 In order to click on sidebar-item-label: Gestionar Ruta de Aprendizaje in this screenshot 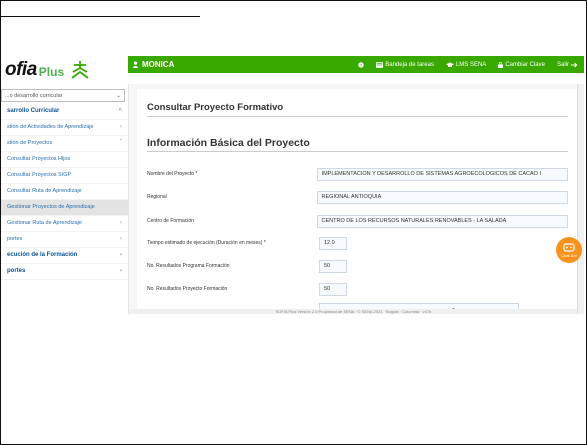, I will do `click(44, 223)`.